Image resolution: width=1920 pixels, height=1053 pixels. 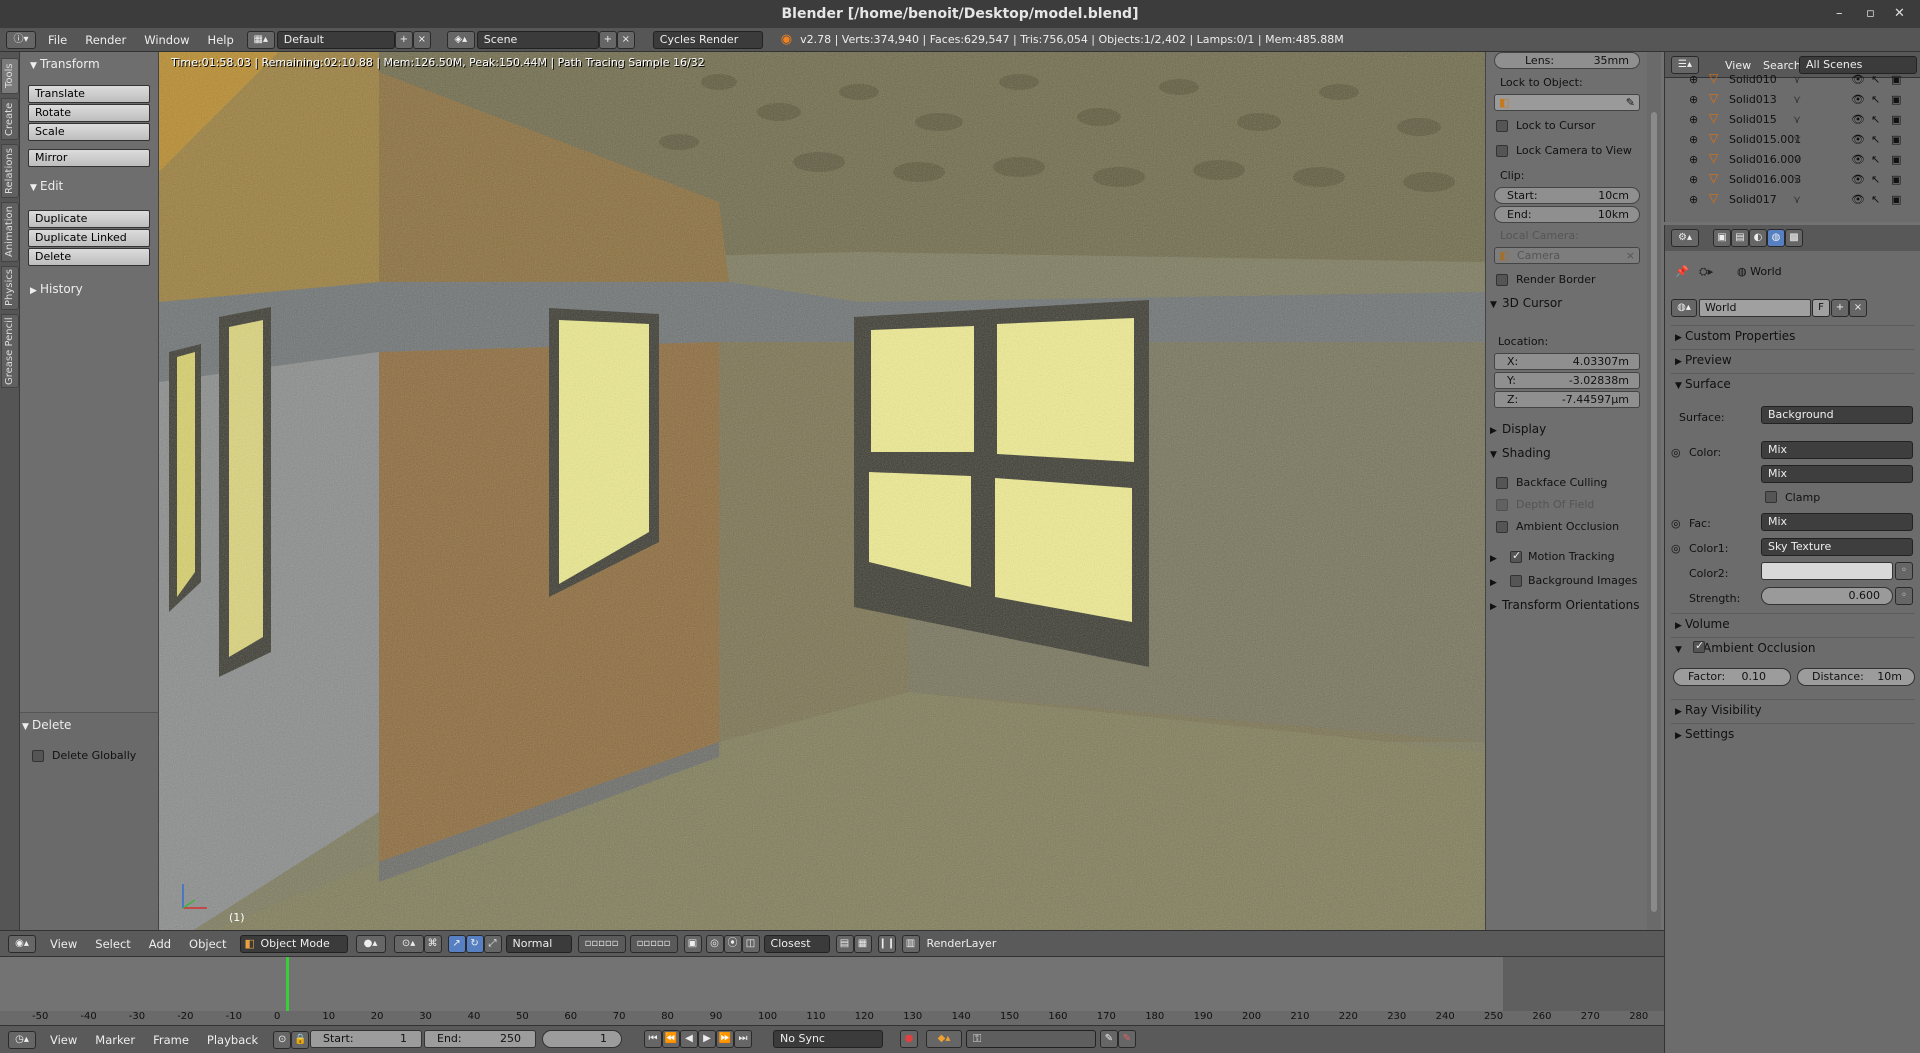 I want to click on cursor-z-field: Z: -7.44597μm, so click(x=1567, y=399).